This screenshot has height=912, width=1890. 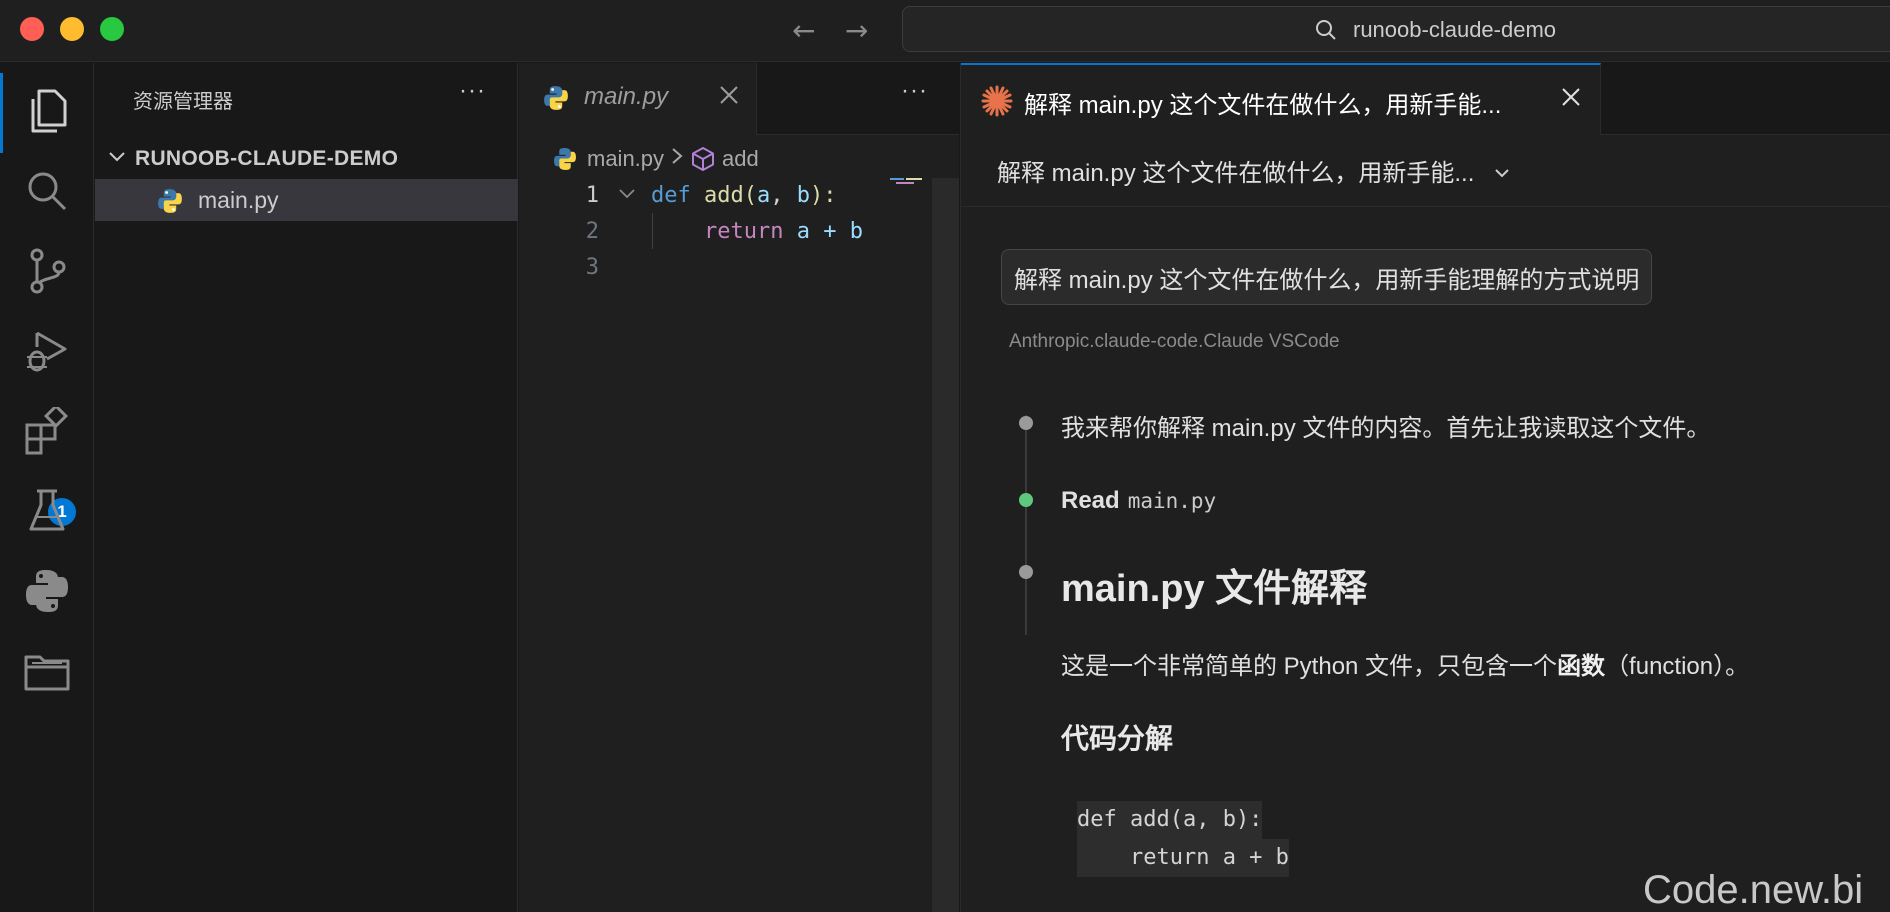 I want to click on response-code-block: def add(a, b): return a + b, so click(x=1183, y=839).